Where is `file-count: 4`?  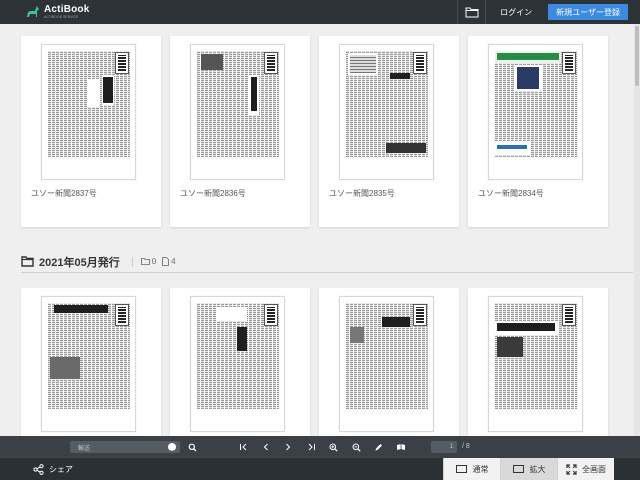
file-count: 4 is located at coordinates (169, 261).